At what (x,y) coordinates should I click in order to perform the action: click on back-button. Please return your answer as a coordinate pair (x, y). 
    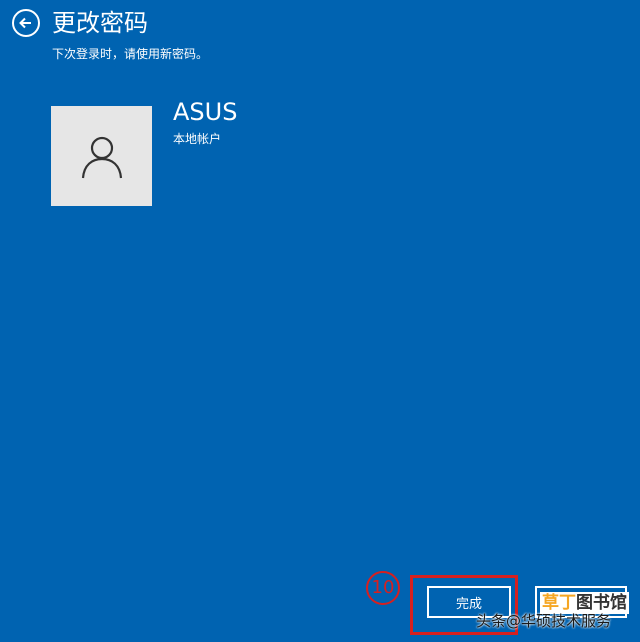
    Looking at the image, I should click on (26, 23).